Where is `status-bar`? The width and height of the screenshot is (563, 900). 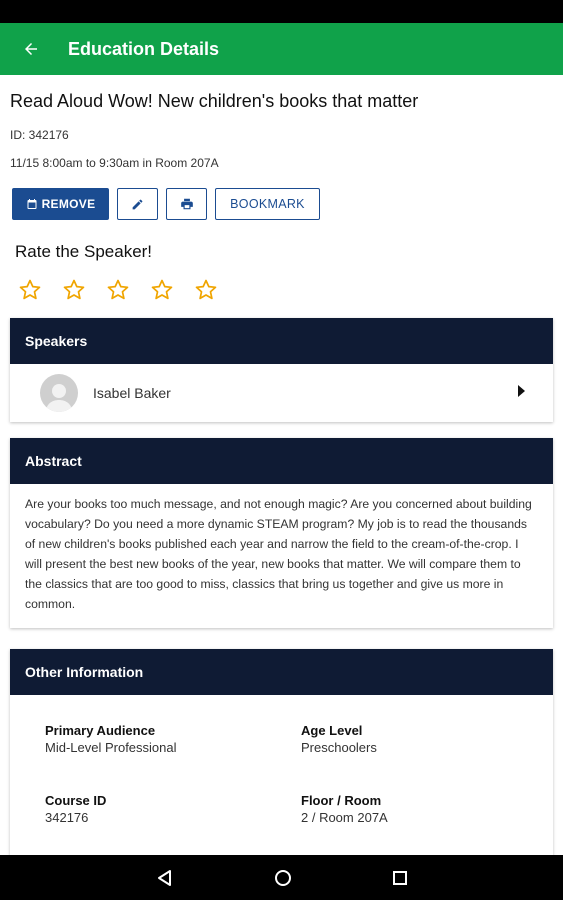 status-bar is located at coordinates (281, 11).